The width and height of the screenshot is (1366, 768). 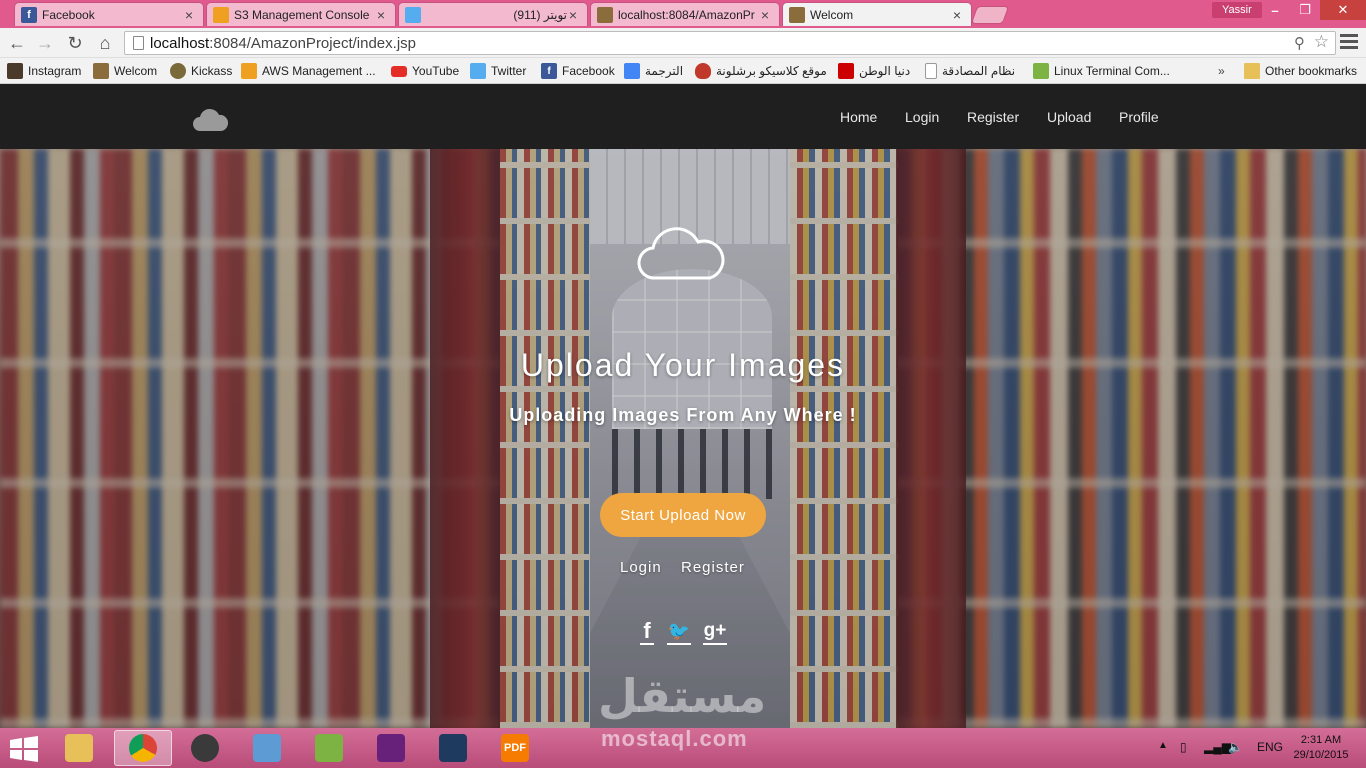 I want to click on bookmark-twitter: Twitter, so click(x=498, y=71).